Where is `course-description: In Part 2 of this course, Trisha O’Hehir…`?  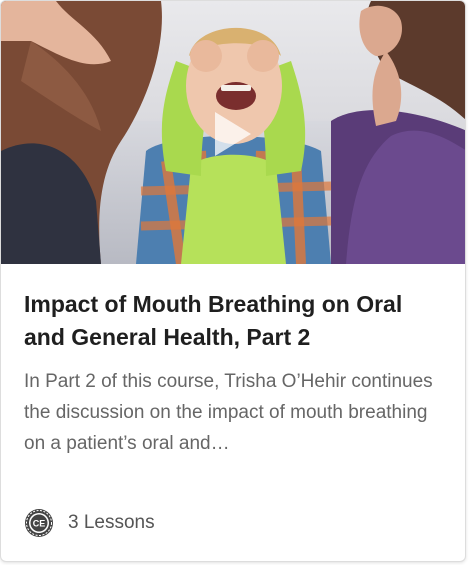 course-description: In Part 2 of this course, Trisha O’Hehir… is located at coordinates (228, 412).